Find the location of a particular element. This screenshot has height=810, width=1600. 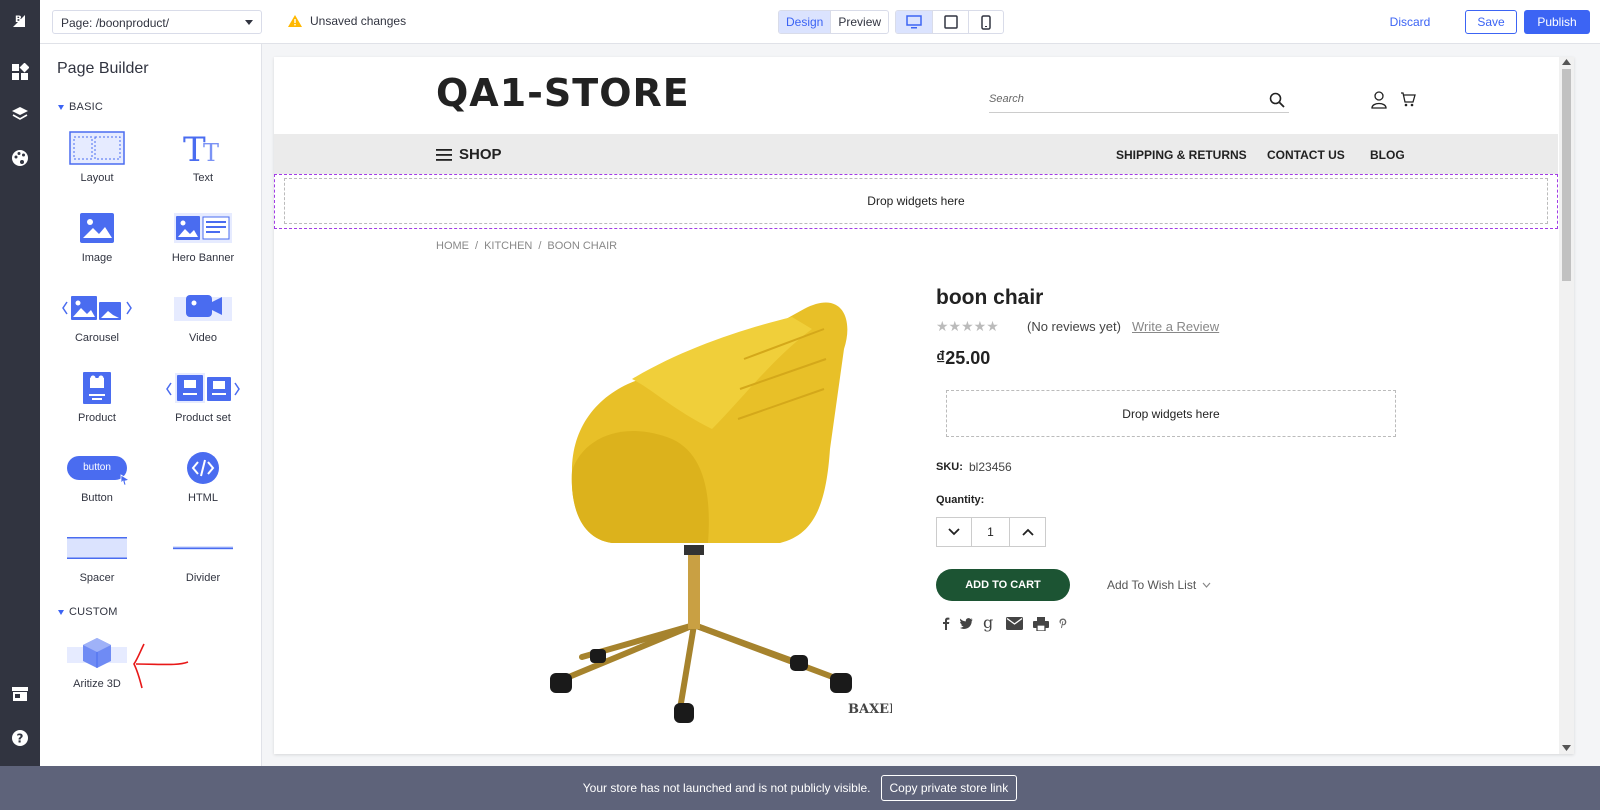

publish-button: Publish is located at coordinates (1557, 22).